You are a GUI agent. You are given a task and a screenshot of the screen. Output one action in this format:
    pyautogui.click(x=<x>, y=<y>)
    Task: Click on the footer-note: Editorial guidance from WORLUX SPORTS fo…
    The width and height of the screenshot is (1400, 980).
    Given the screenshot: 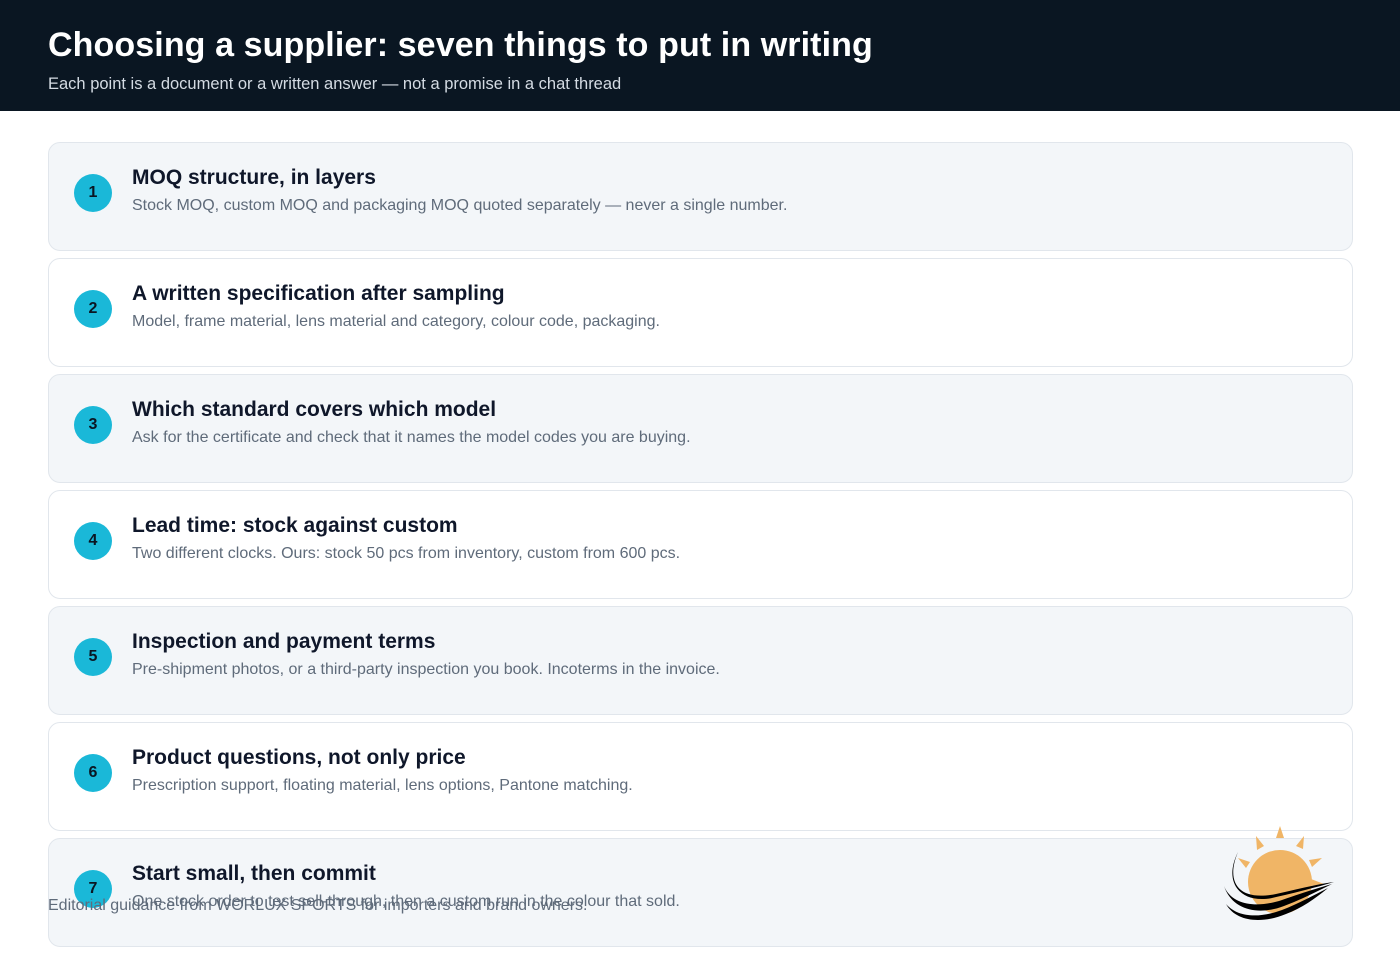 What is the action you would take?
    pyautogui.click(x=318, y=905)
    